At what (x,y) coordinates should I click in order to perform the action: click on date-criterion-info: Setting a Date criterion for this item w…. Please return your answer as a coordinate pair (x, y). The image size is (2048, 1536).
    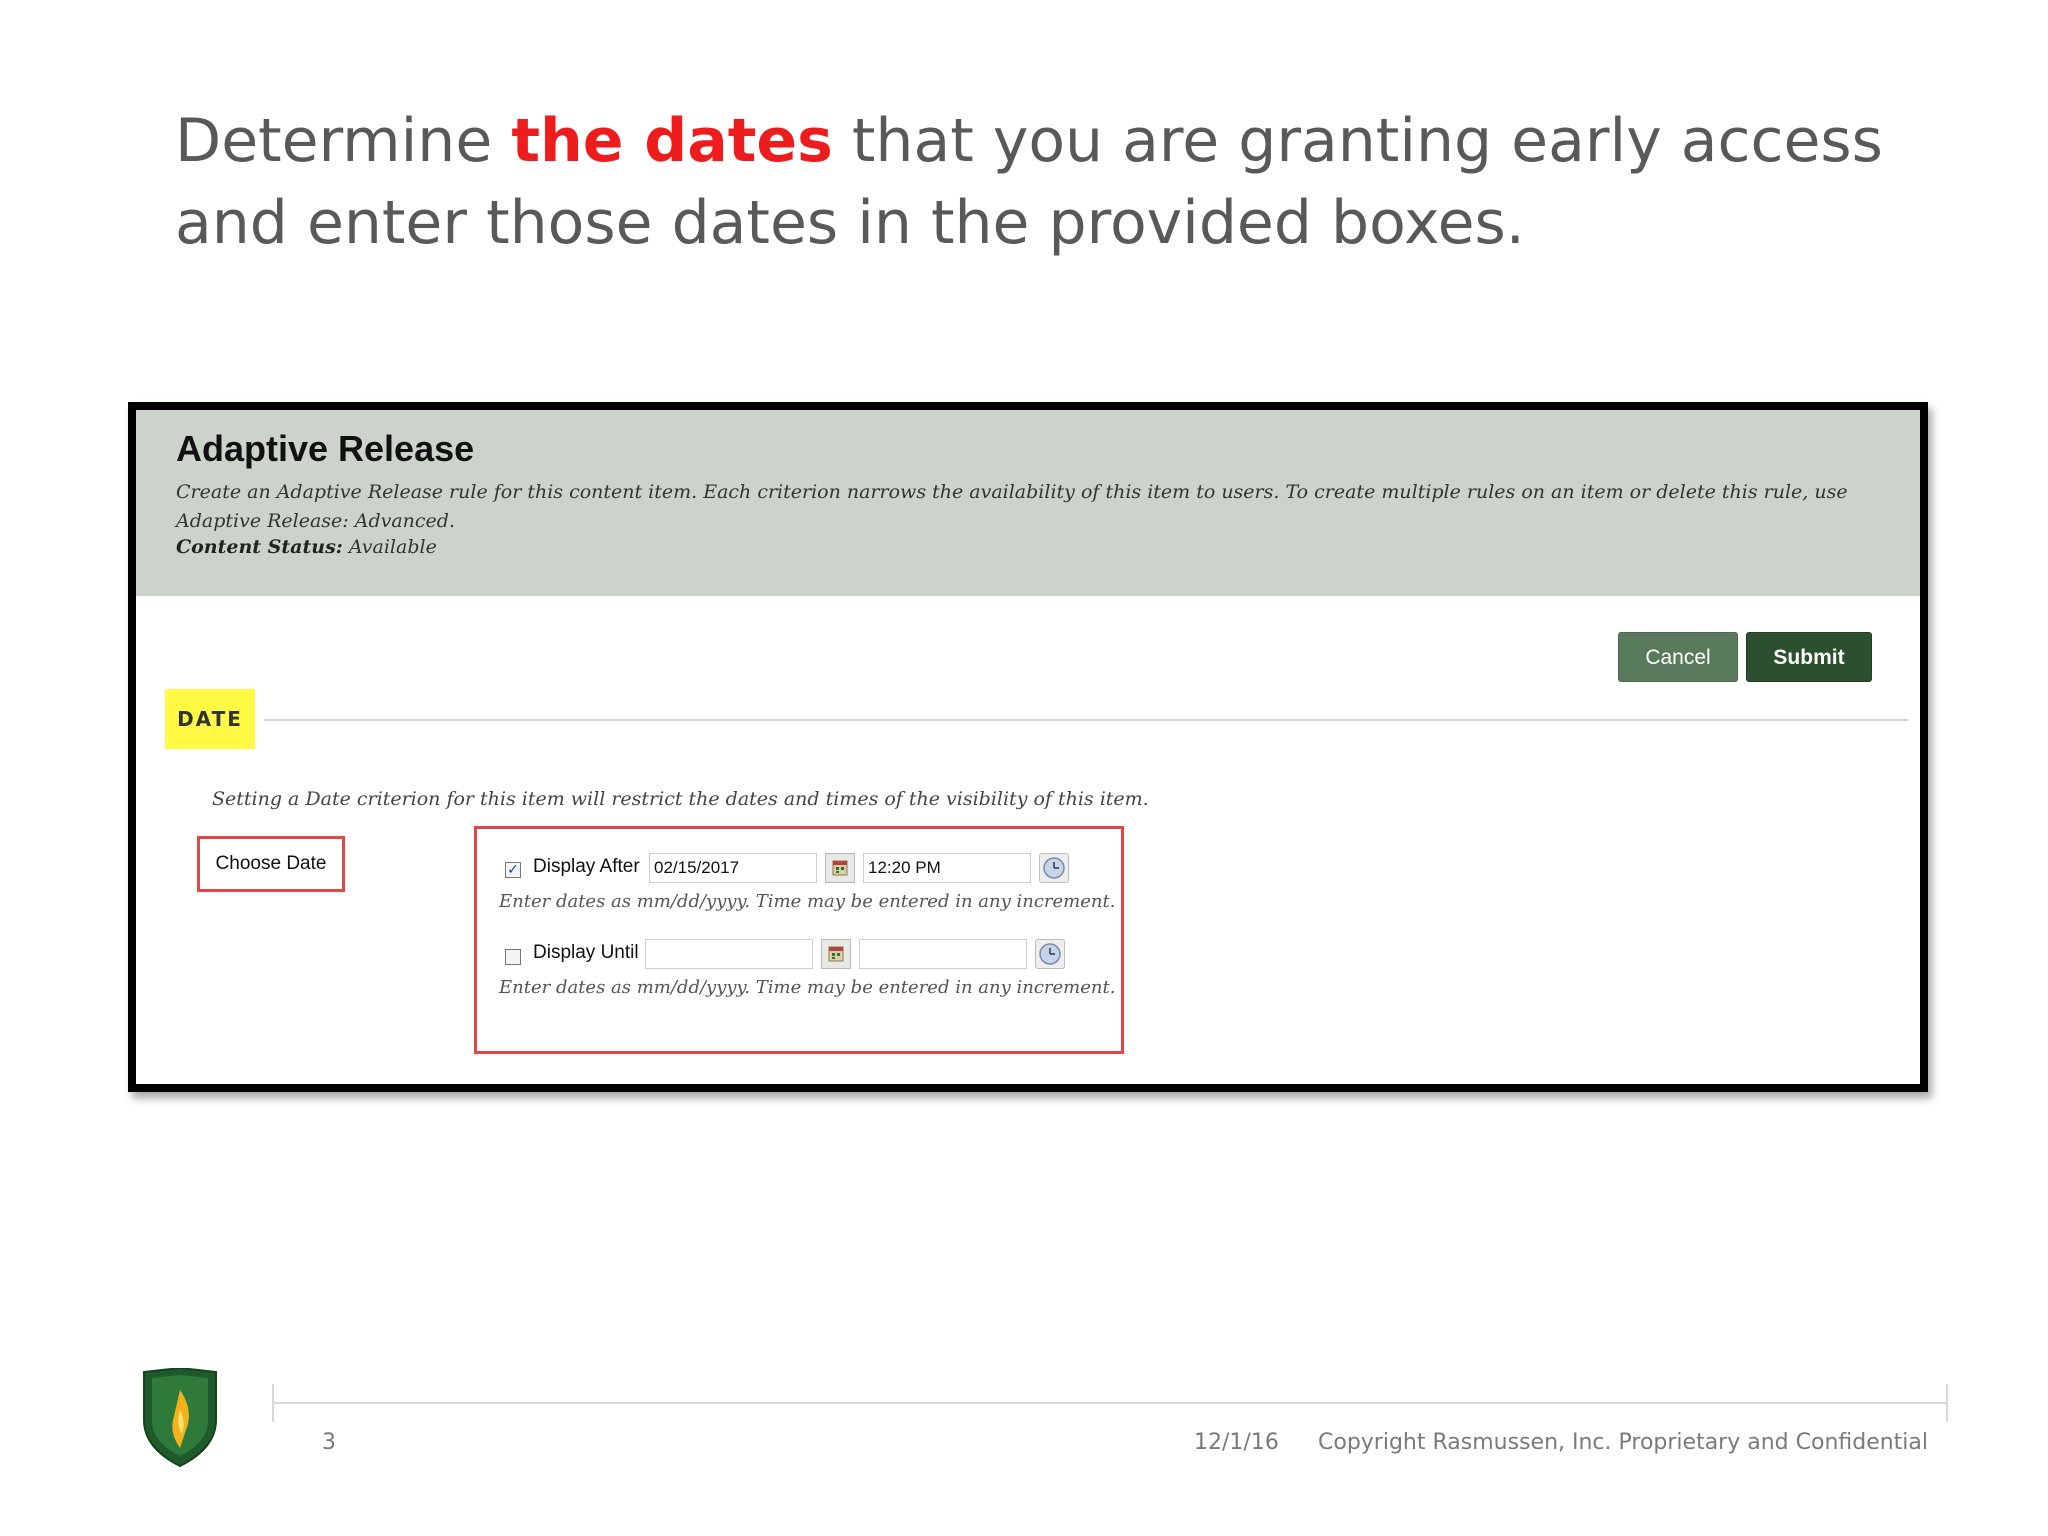
    Looking at the image, I should click on (680, 799).